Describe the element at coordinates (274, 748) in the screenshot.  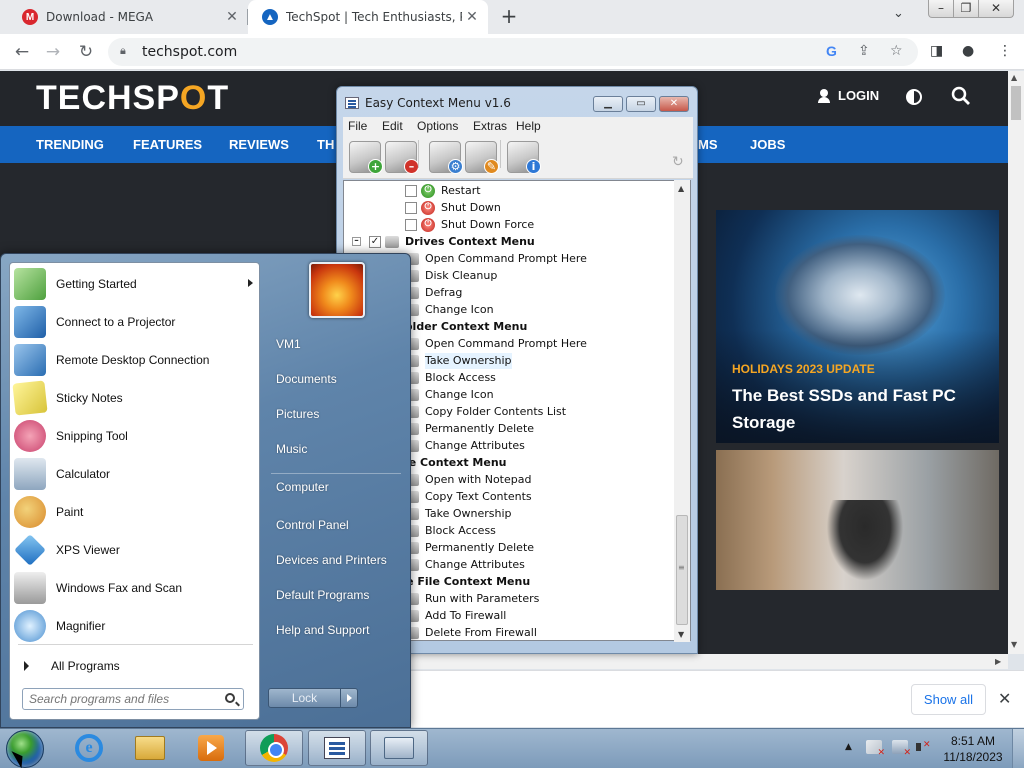
I see `taskbar-chrome` at that location.